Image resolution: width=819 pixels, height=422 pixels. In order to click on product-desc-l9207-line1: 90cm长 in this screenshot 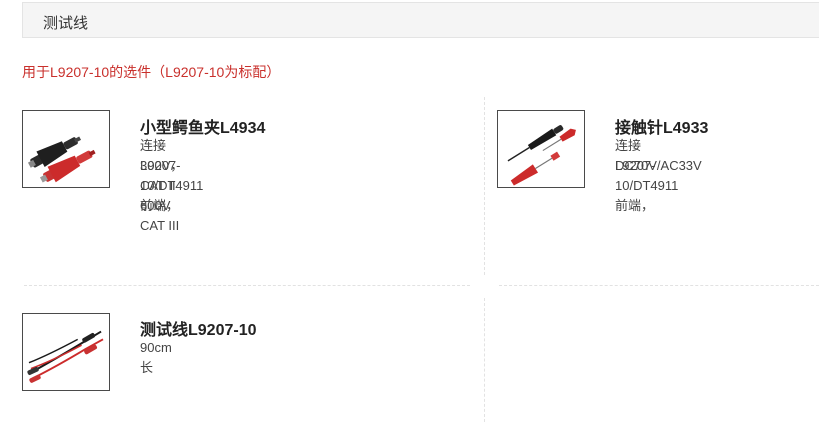, I will do `click(156, 357)`.